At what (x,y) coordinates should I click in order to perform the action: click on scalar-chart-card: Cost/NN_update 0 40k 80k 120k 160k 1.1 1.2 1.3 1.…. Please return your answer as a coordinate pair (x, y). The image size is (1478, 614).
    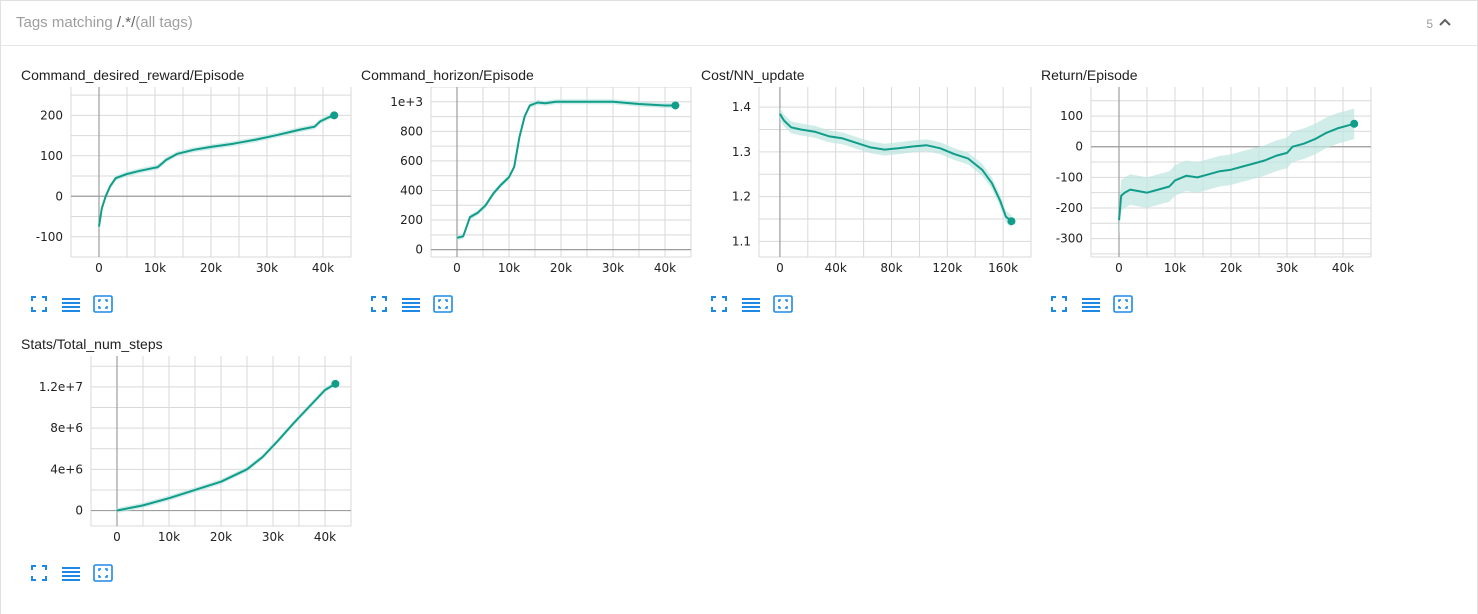
    Looking at the image, I should click on (871, 197).